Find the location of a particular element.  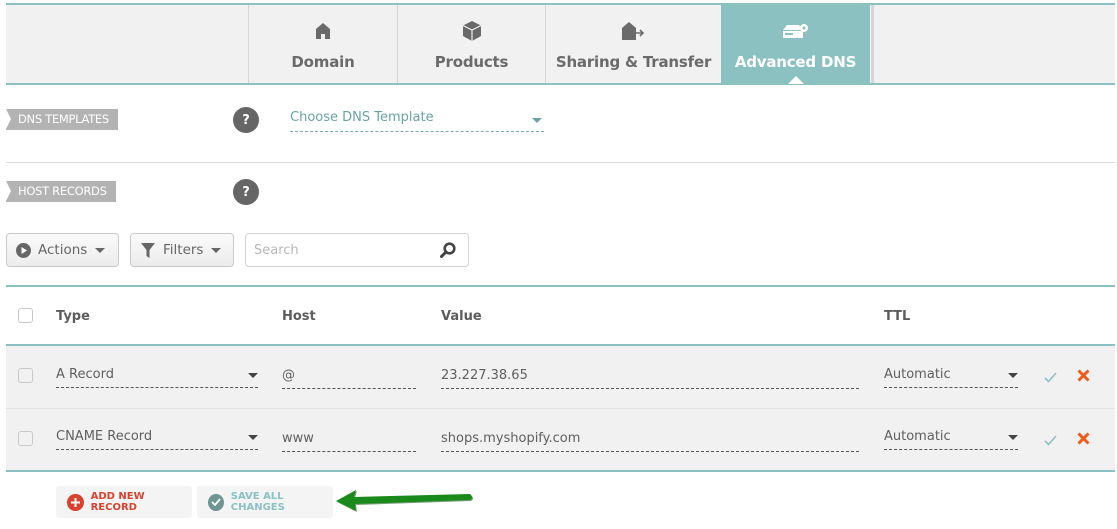

server-gear-icon is located at coordinates (795, 31).